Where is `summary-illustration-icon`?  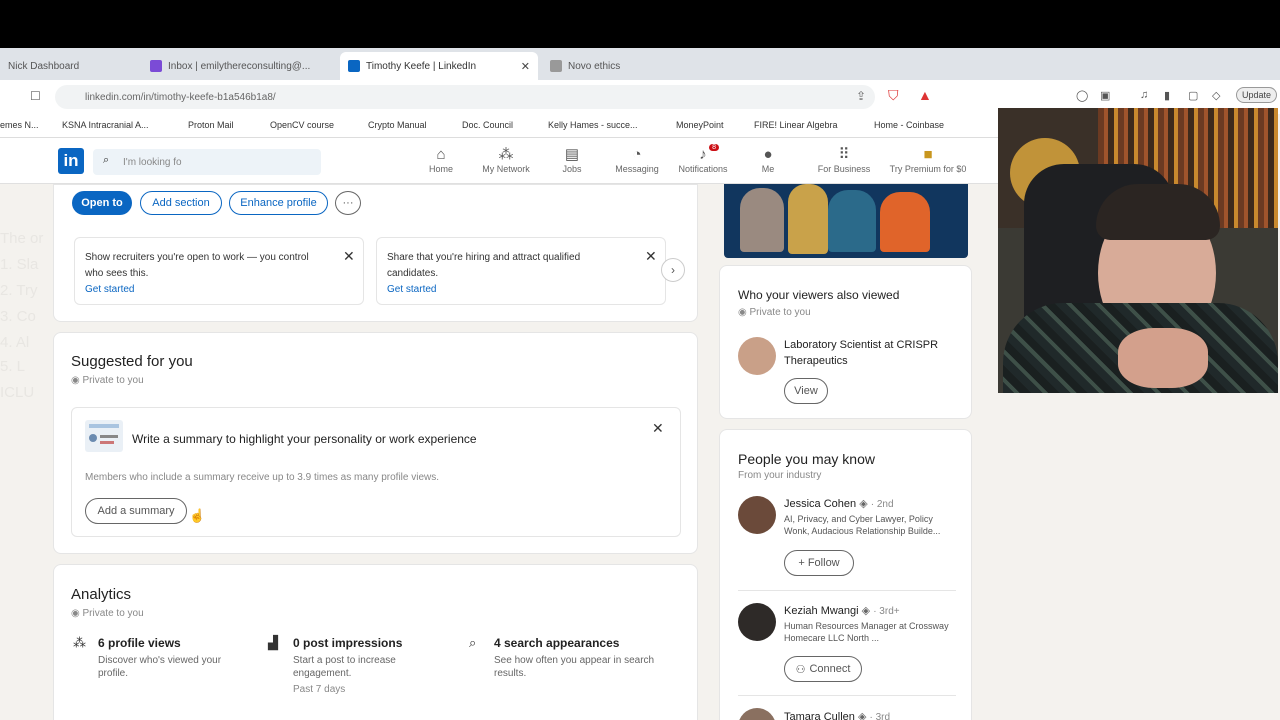
summary-illustration-icon is located at coordinates (104, 436).